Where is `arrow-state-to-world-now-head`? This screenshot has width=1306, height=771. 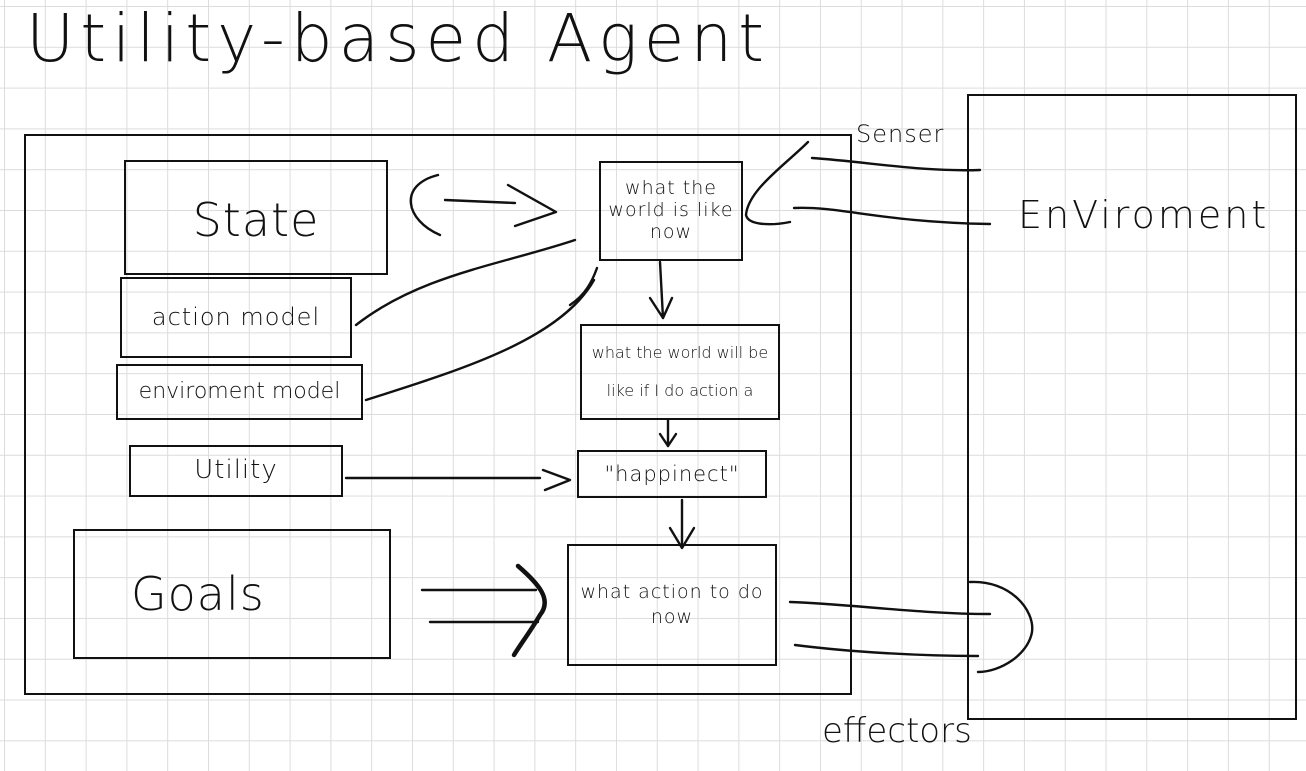
arrow-state-to-world-now-head is located at coordinates (532, 205).